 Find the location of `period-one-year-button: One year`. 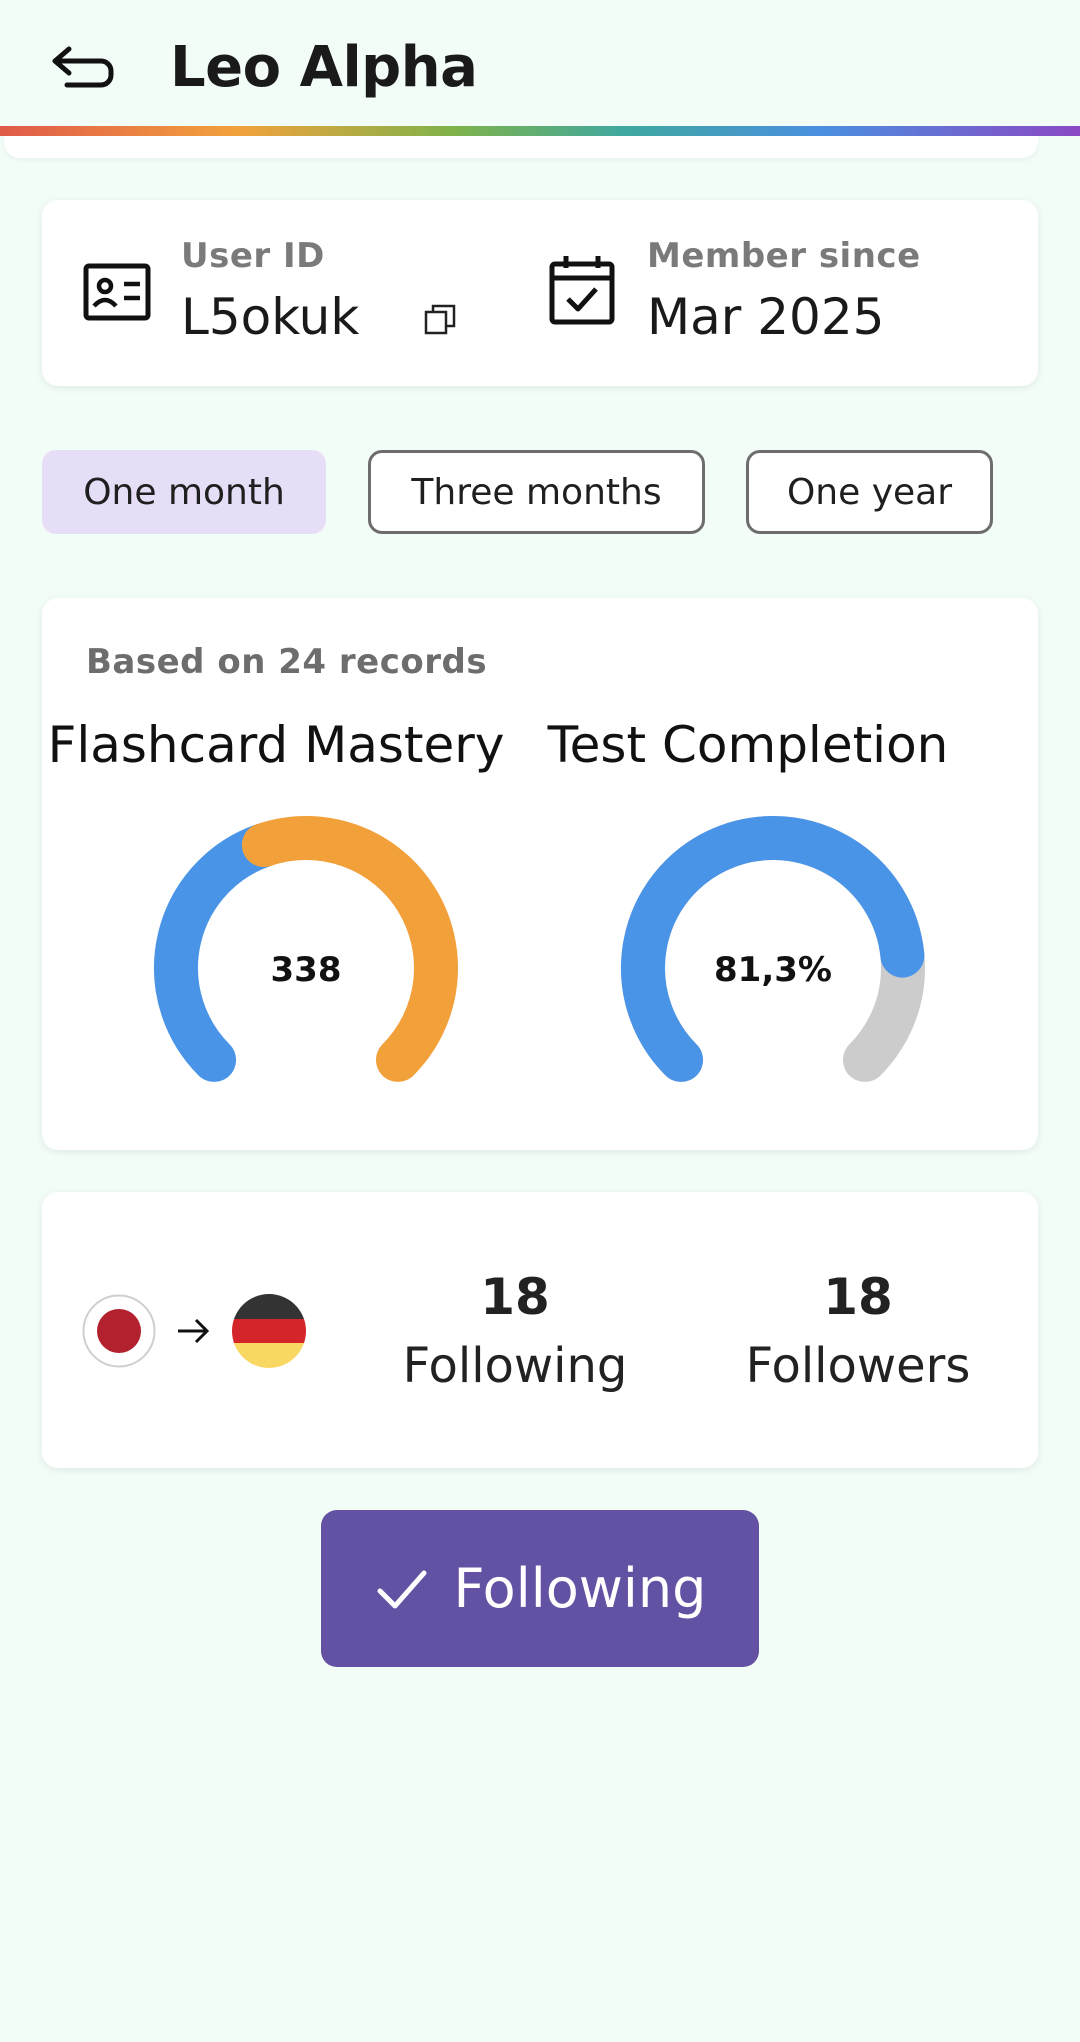

period-one-year-button: One year is located at coordinates (869, 492).